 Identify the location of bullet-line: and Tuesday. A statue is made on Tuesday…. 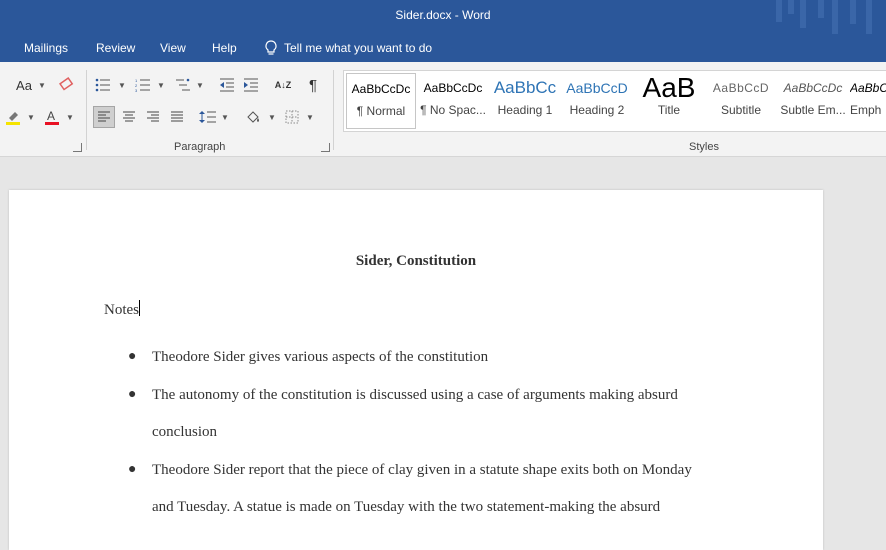
(406, 507).